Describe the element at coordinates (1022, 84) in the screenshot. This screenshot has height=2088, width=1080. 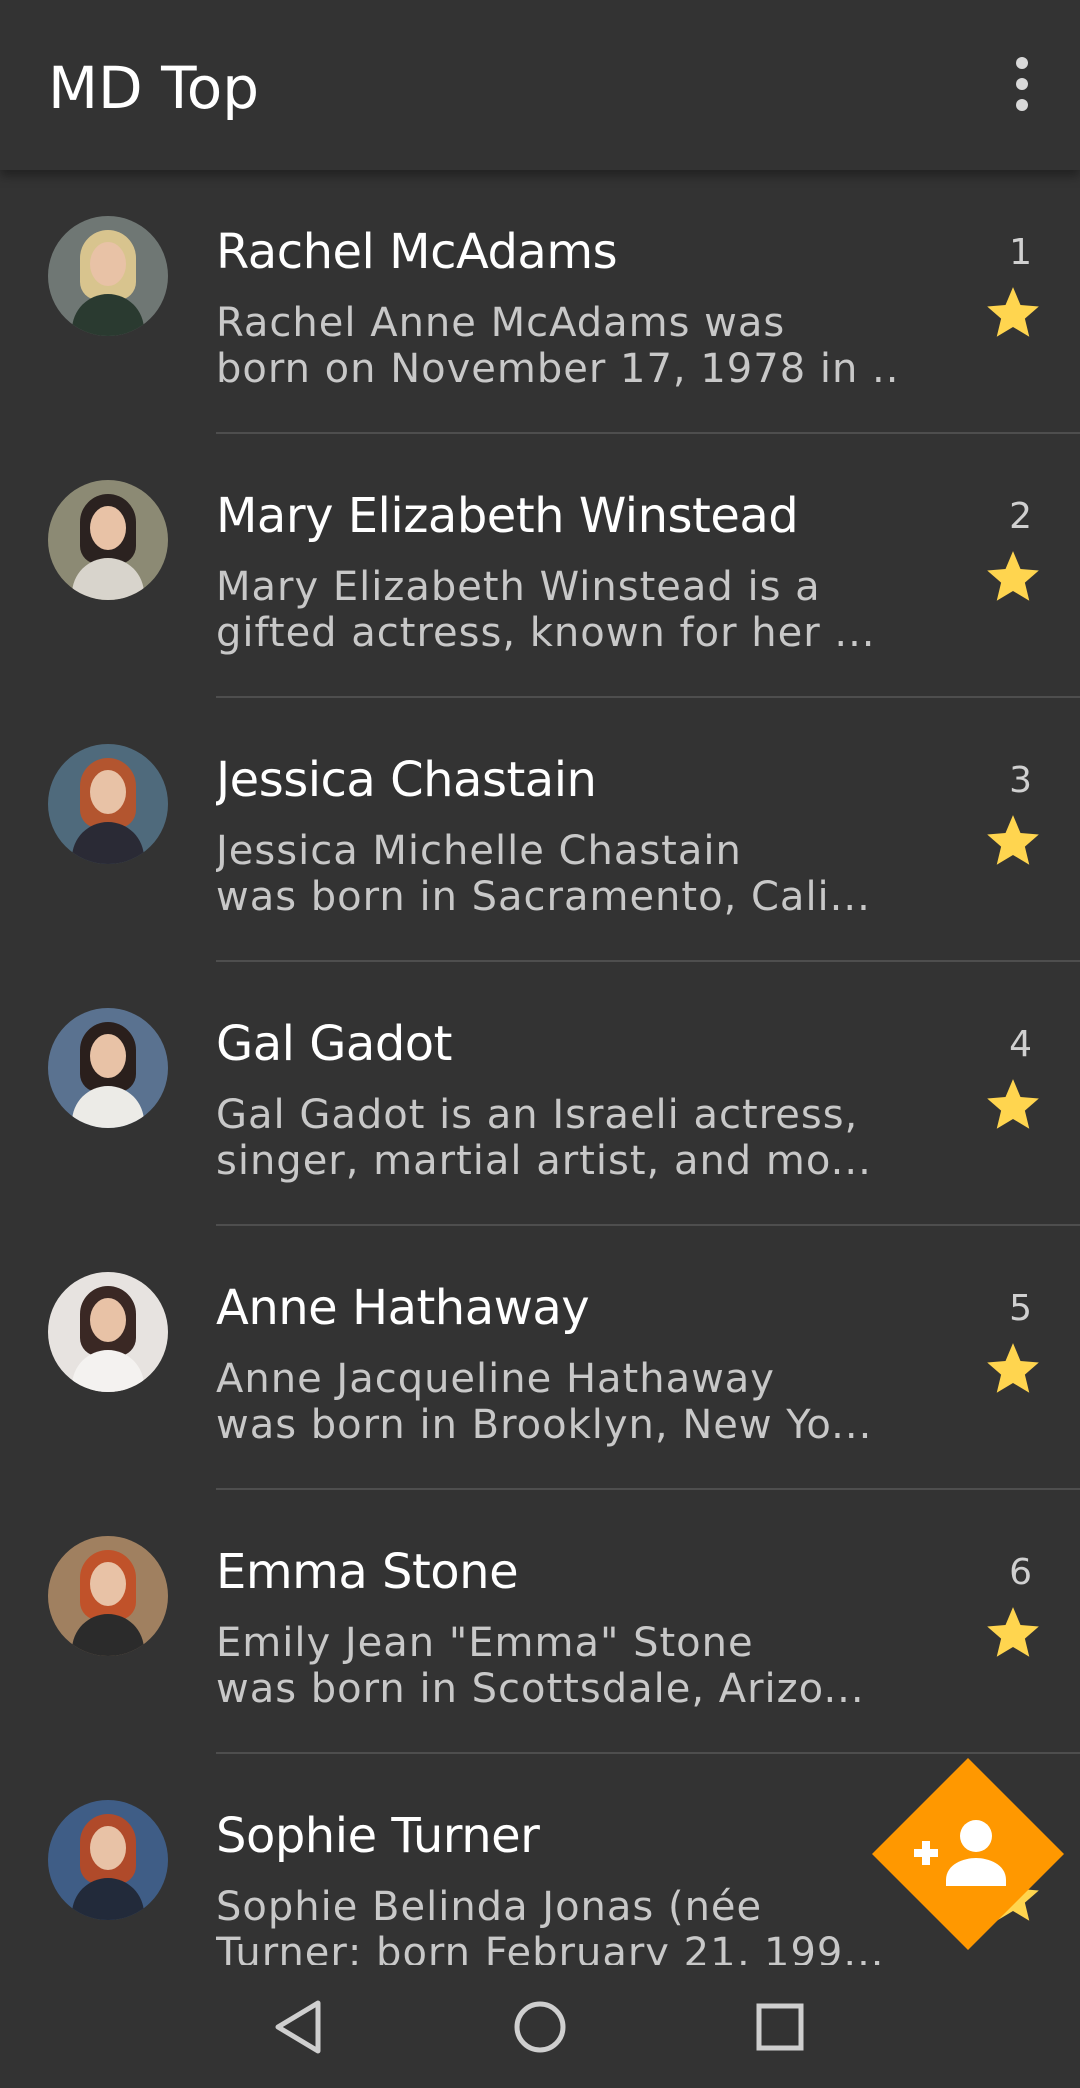
I see `more-vert-icon` at that location.